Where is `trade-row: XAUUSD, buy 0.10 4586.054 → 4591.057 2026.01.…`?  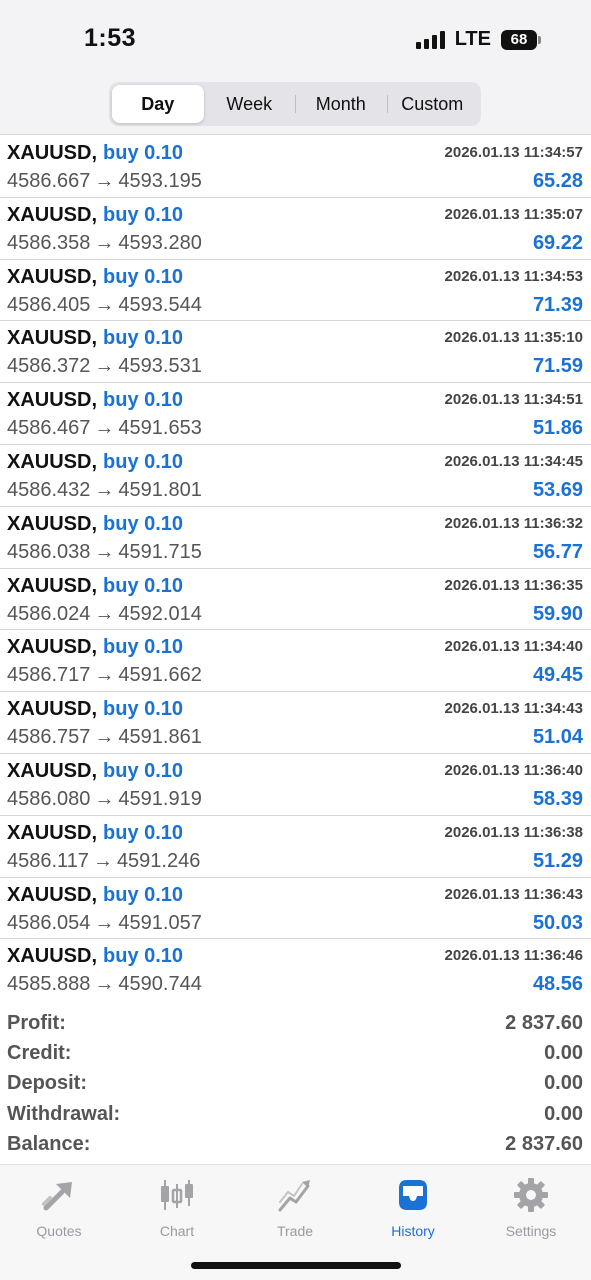
trade-row: XAUUSD, buy 0.10 4586.054 → 4591.057 2026.01.… is located at coordinates (295, 909).